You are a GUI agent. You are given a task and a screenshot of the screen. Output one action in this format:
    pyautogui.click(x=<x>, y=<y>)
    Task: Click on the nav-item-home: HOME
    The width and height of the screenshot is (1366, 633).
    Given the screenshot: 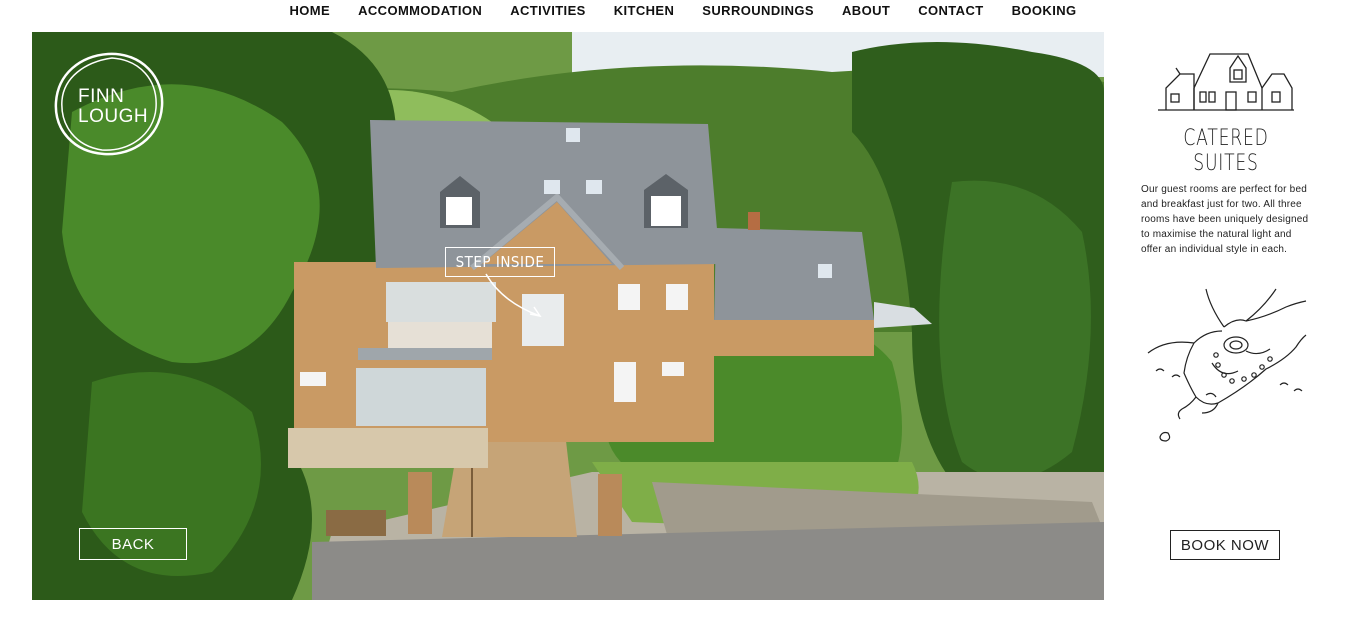 What is the action you would take?
    pyautogui.click(x=309, y=10)
    